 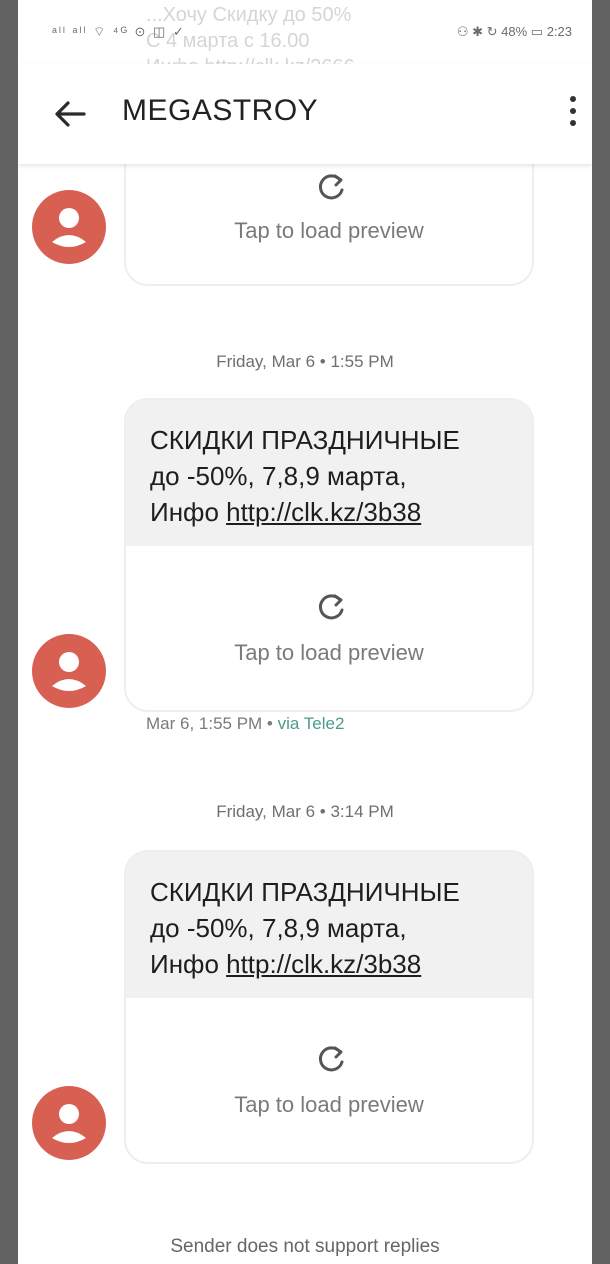 What do you see at coordinates (212, 723) in the screenshot?
I see `message-timestamp: Mar 6, 1:55 PM •` at bounding box center [212, 723].